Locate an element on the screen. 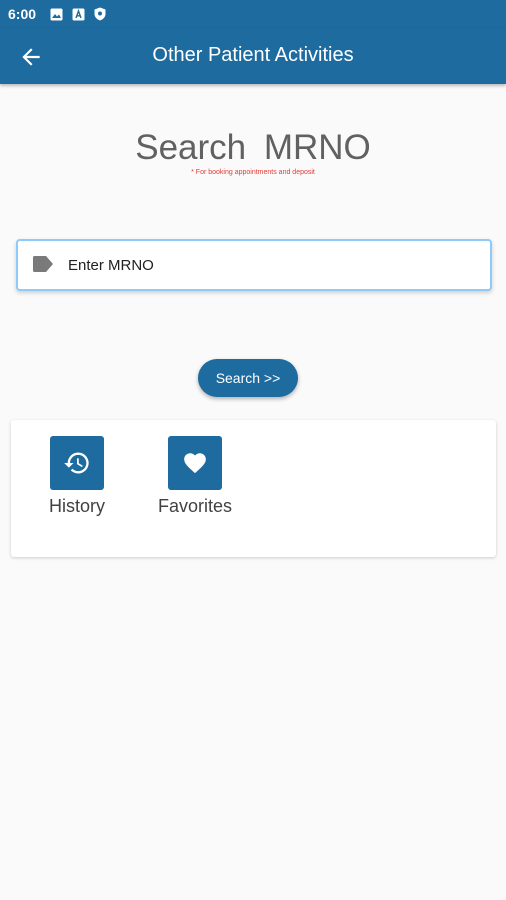  history-icon is located at coordinates (76, 463).